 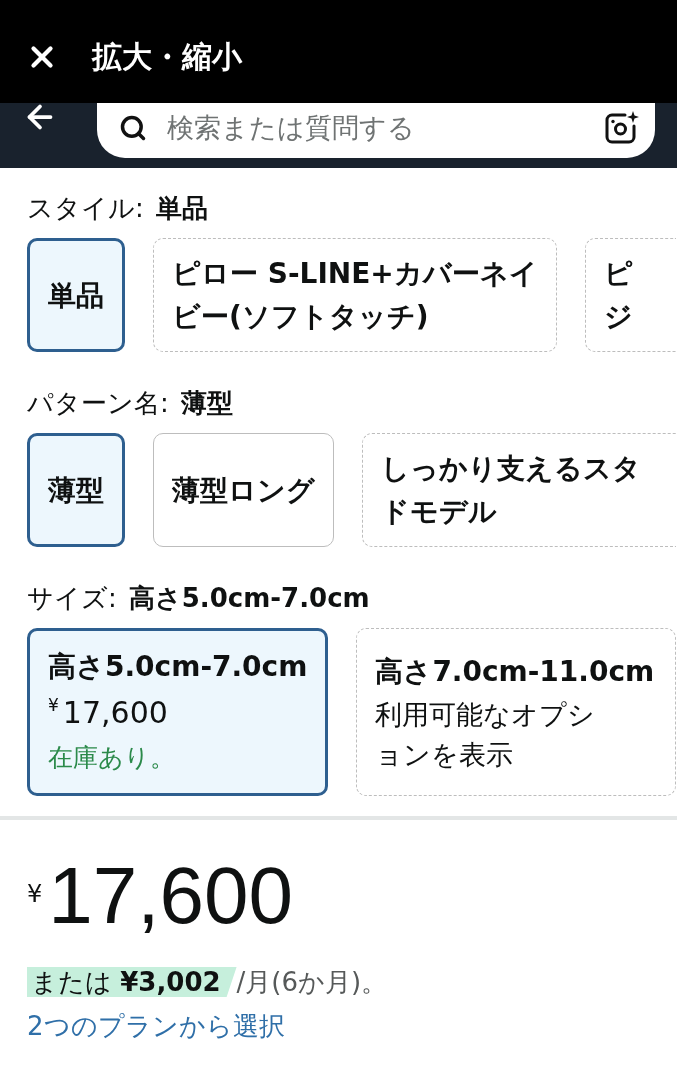 What do you see at coordinates (133, 127) in the screenshot?
I see `search-icon` at bounding box center [133, 127].